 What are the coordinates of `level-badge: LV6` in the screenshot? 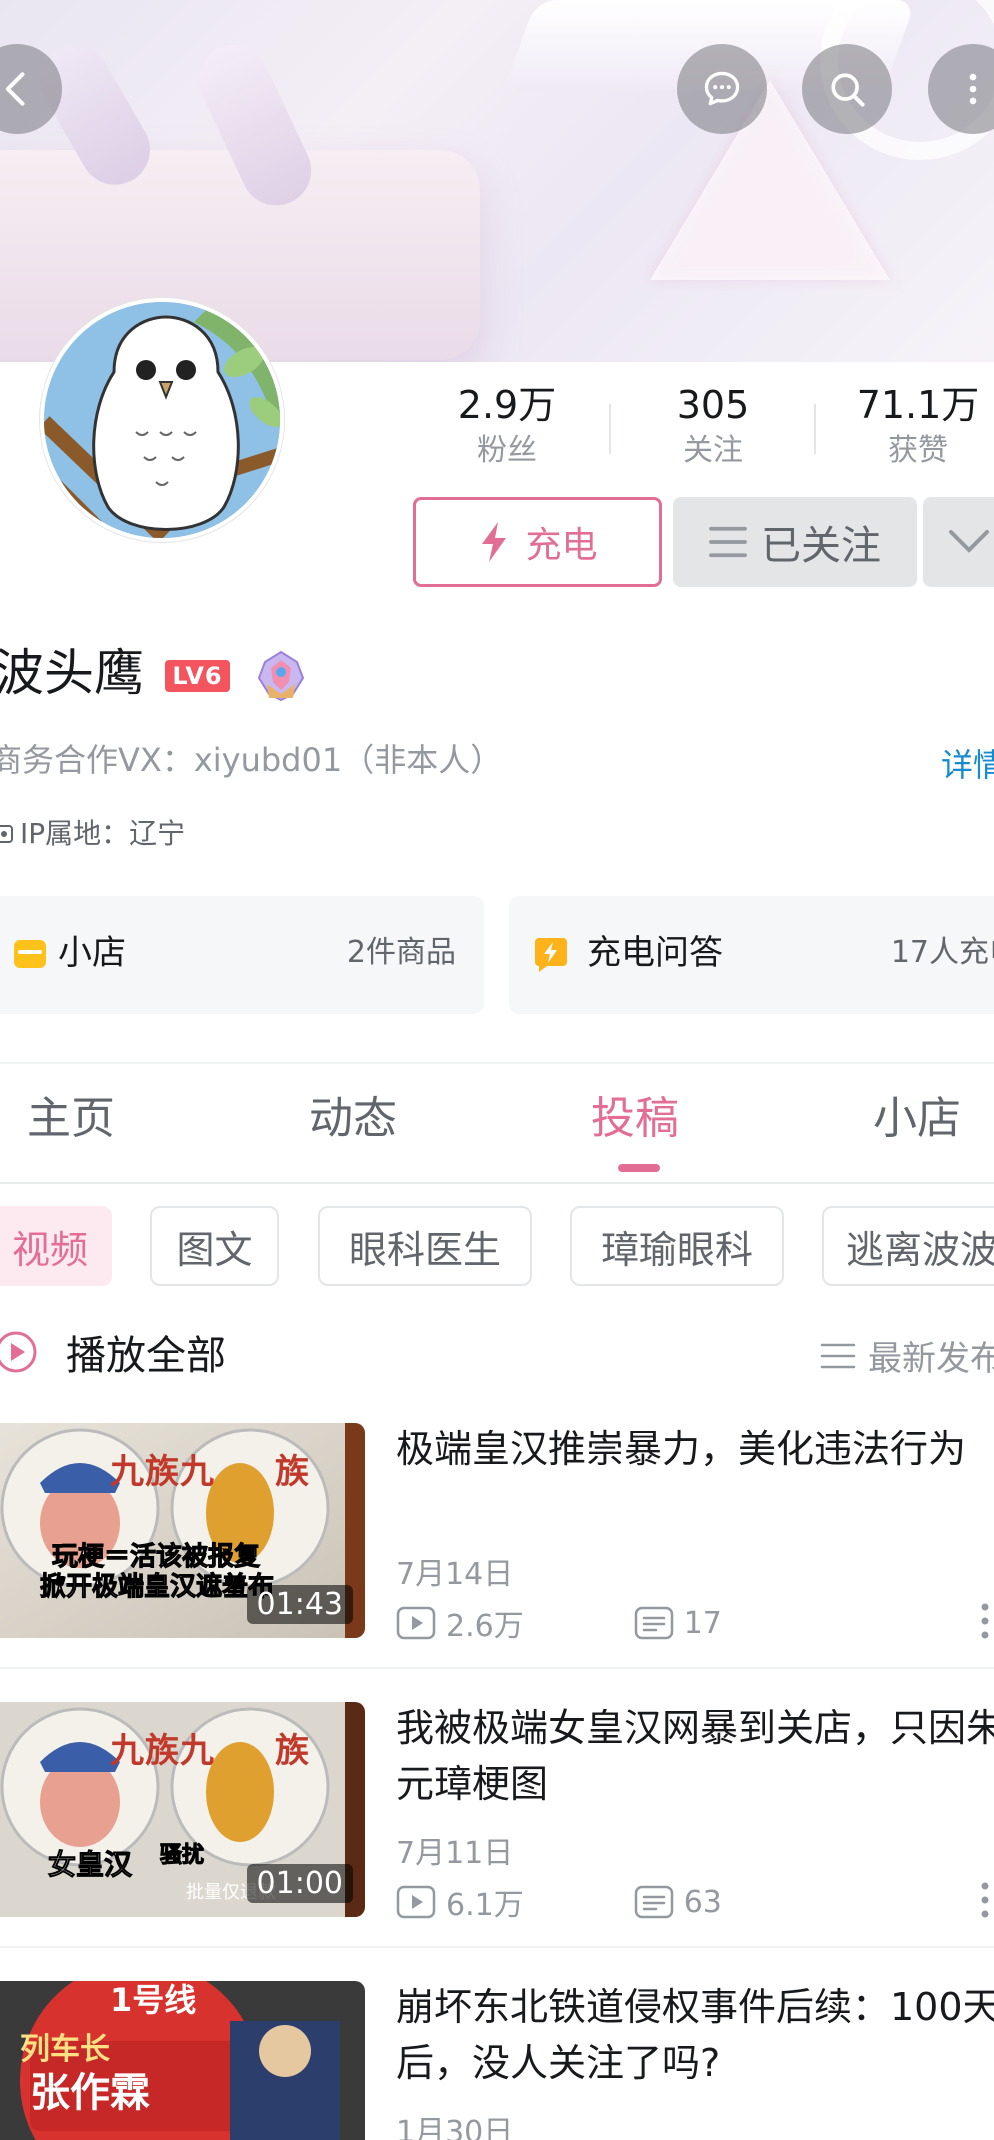 It's located at (197, 676).